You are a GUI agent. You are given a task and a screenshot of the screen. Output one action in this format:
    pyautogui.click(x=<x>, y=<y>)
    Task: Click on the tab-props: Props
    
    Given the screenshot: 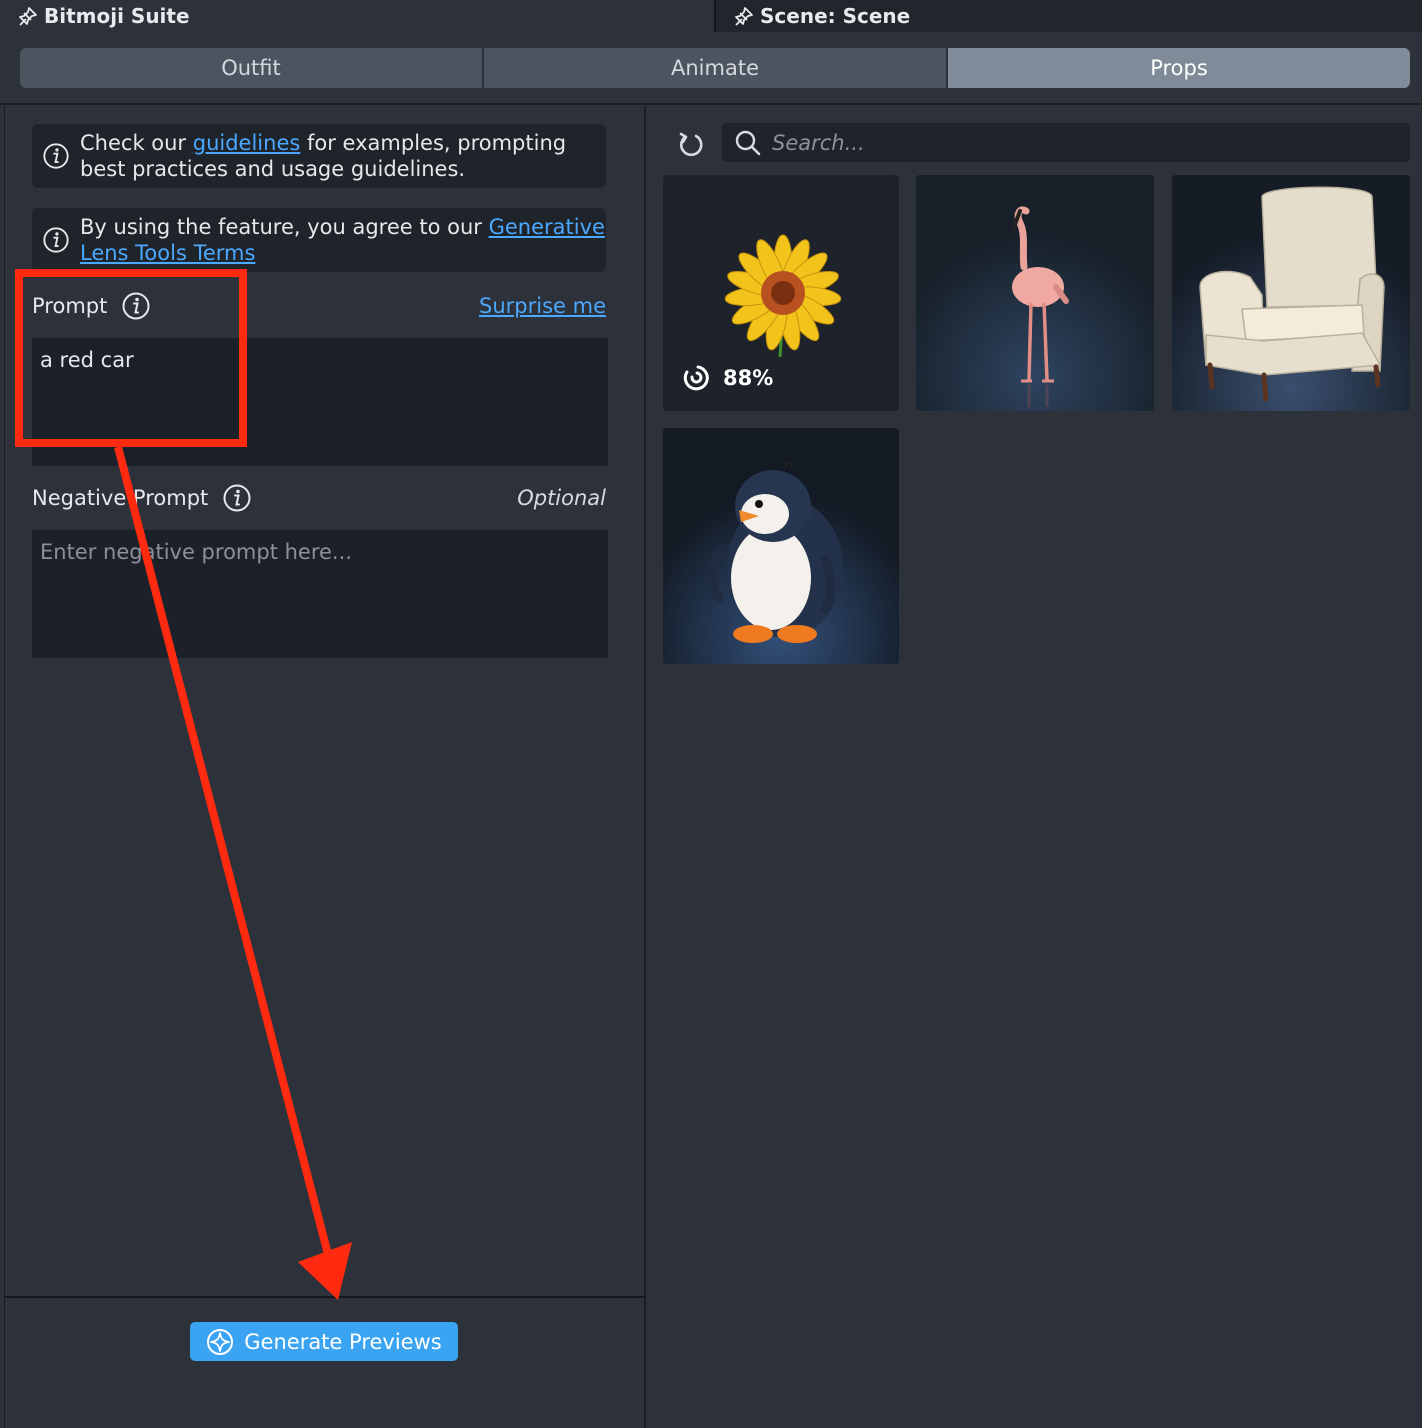 What is the action you would take?
    pyautogui.click(x=1178, y=68)
    